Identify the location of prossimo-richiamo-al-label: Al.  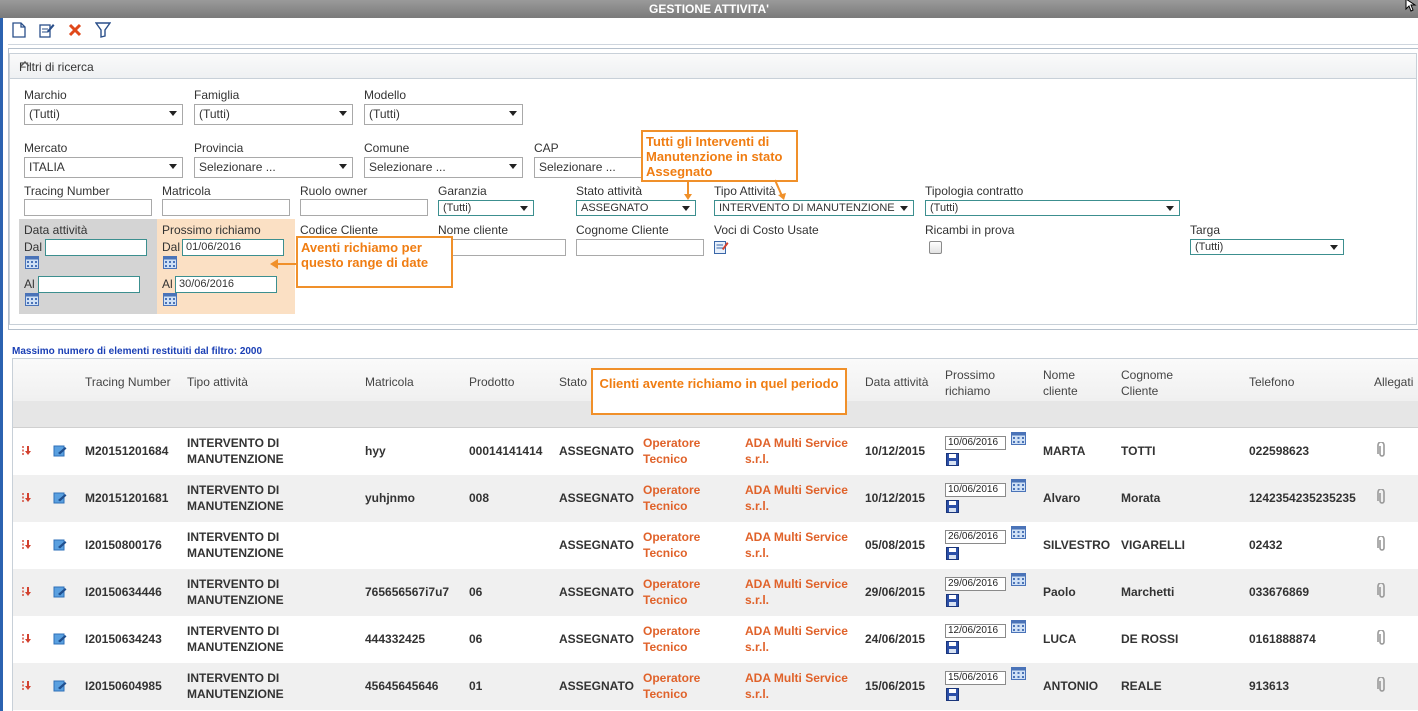
(167, 284).